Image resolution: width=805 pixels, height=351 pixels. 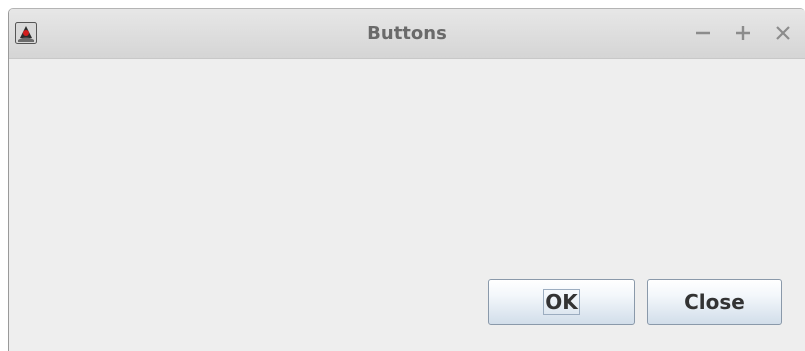 I want to click on minimize-icon, so click(x=703, y=33).